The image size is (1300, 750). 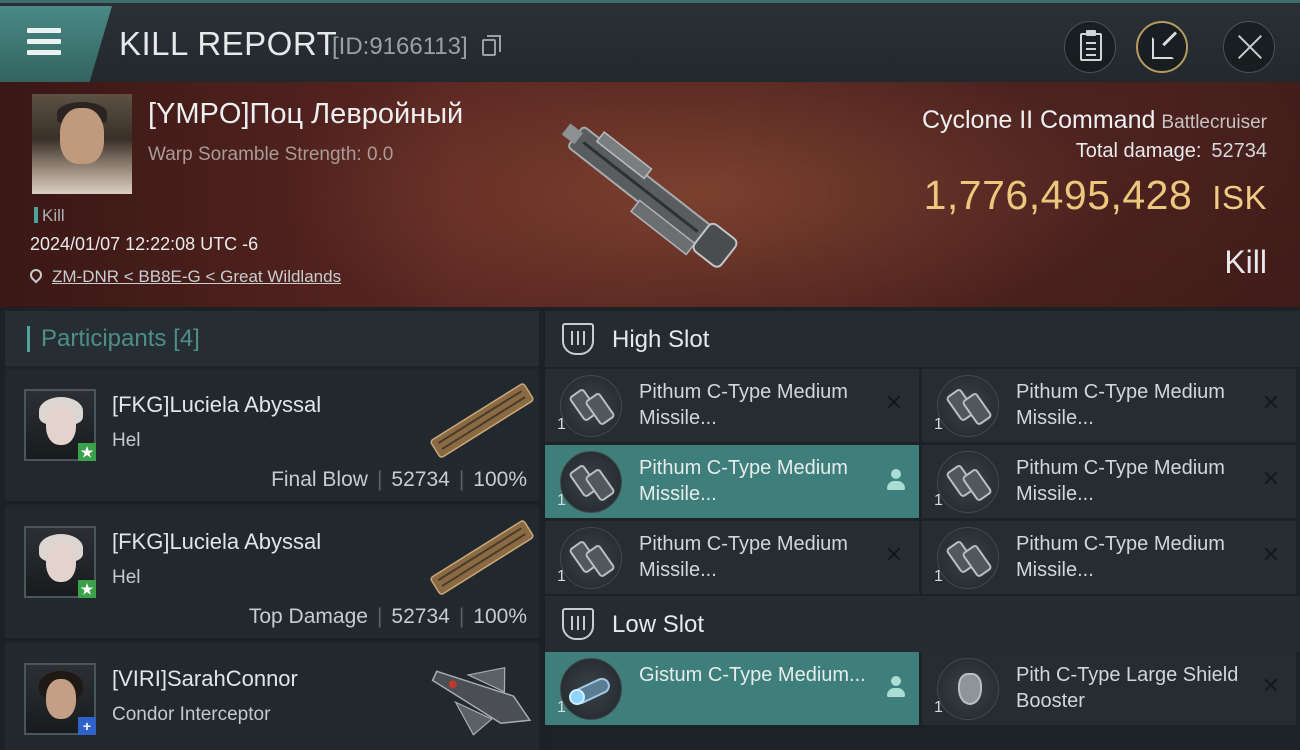 I want to click on total-damage-value: 52734, so click(x=1239, y=151).